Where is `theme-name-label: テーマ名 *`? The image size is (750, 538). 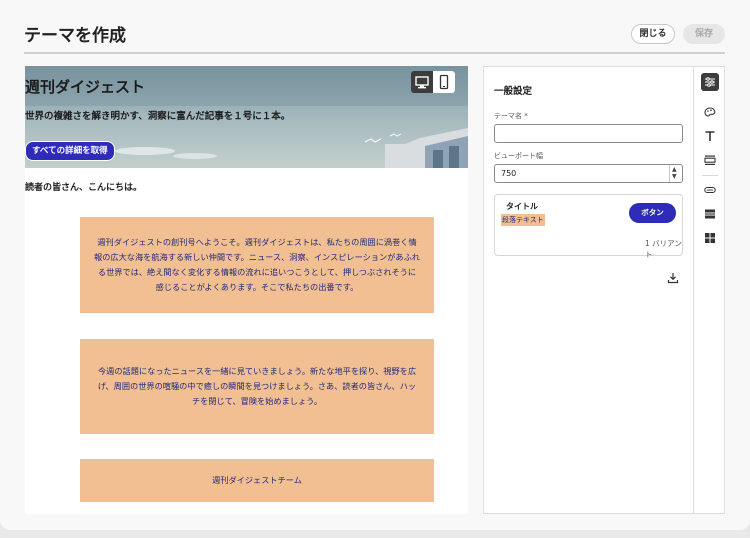 theme-name-label: テーマ名 * is located at coordinates (511, 116).